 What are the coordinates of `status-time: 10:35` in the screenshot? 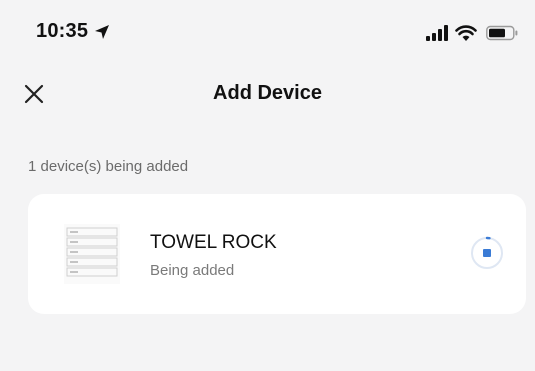 It's located at (62, 31).